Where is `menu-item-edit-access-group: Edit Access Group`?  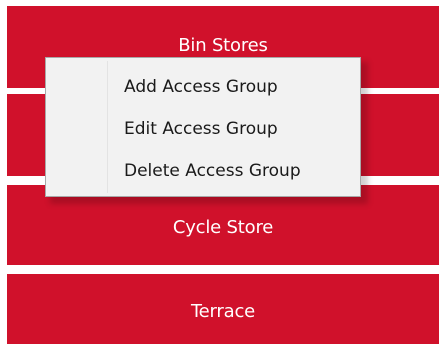
menu-item-edit-access-group: Edit Access Group is located at coordinates (203, 129).